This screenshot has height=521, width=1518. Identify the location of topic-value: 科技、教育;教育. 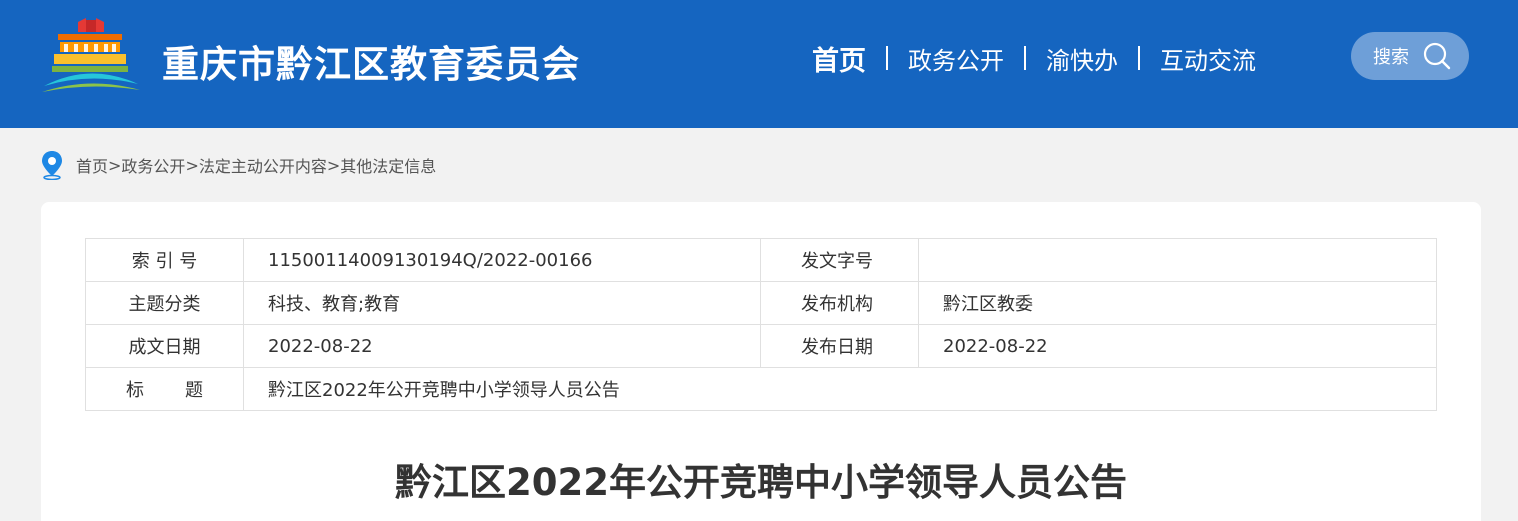
(502, 303).